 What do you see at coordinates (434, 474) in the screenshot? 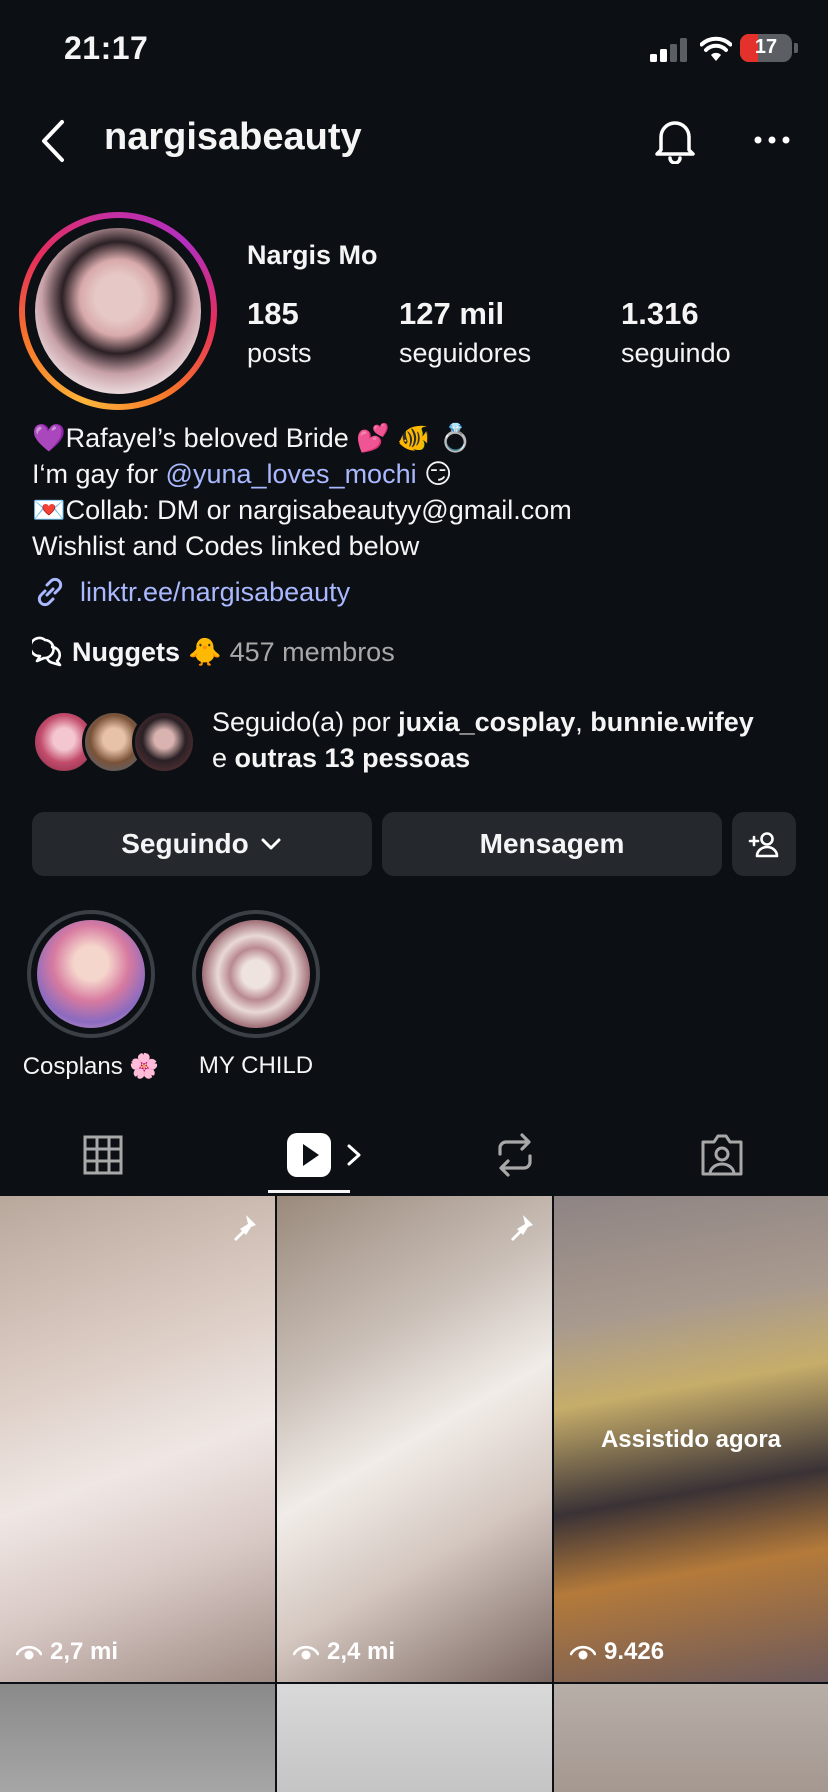
I see `bio-text: 😏` at bounding box center [434, 474].